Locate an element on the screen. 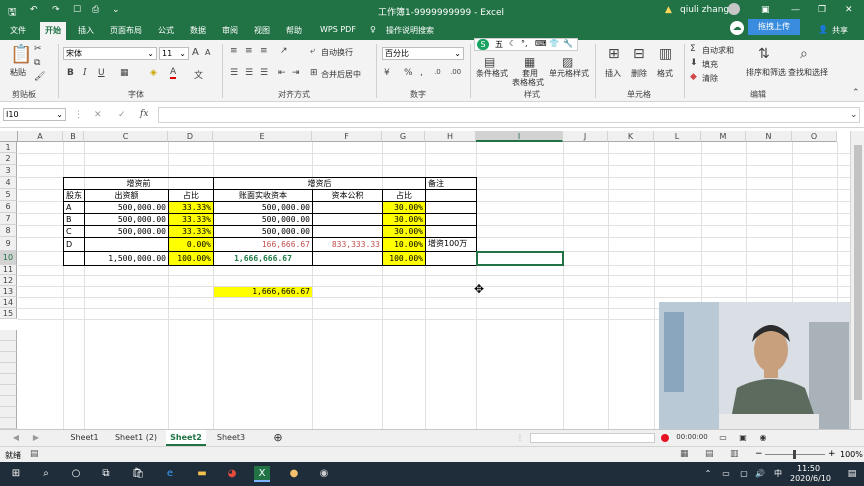 The width and height of the screenshot is (864, 486). conditional-format-button: 条件格式 is located at coordinates (492, 73).